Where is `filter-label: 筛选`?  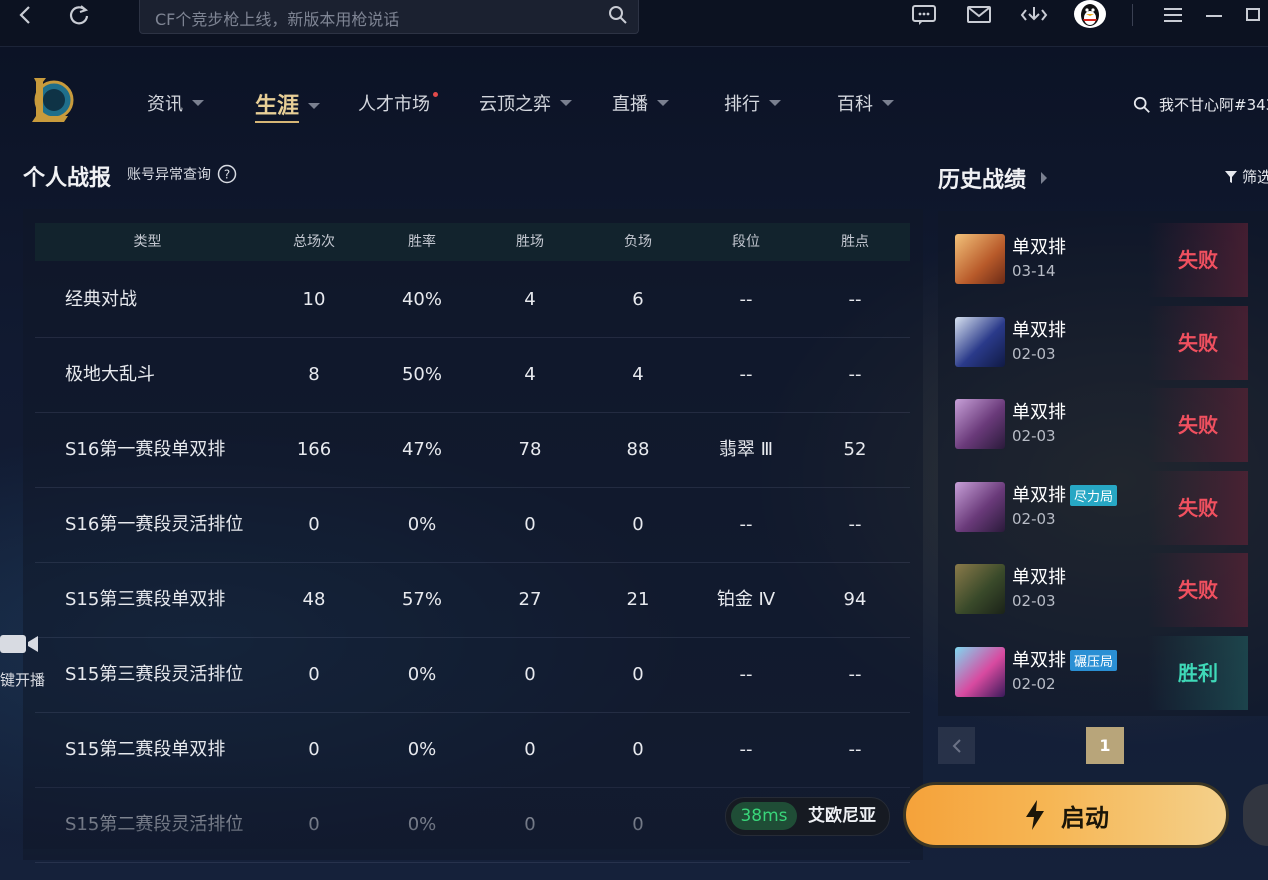
filter-label: 筛选 is located at coordinates (1255, 177).